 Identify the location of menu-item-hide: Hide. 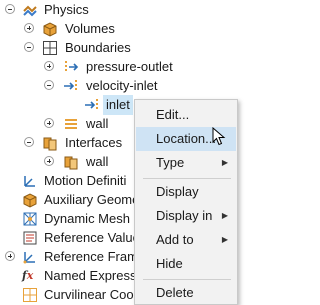
(186, 264).